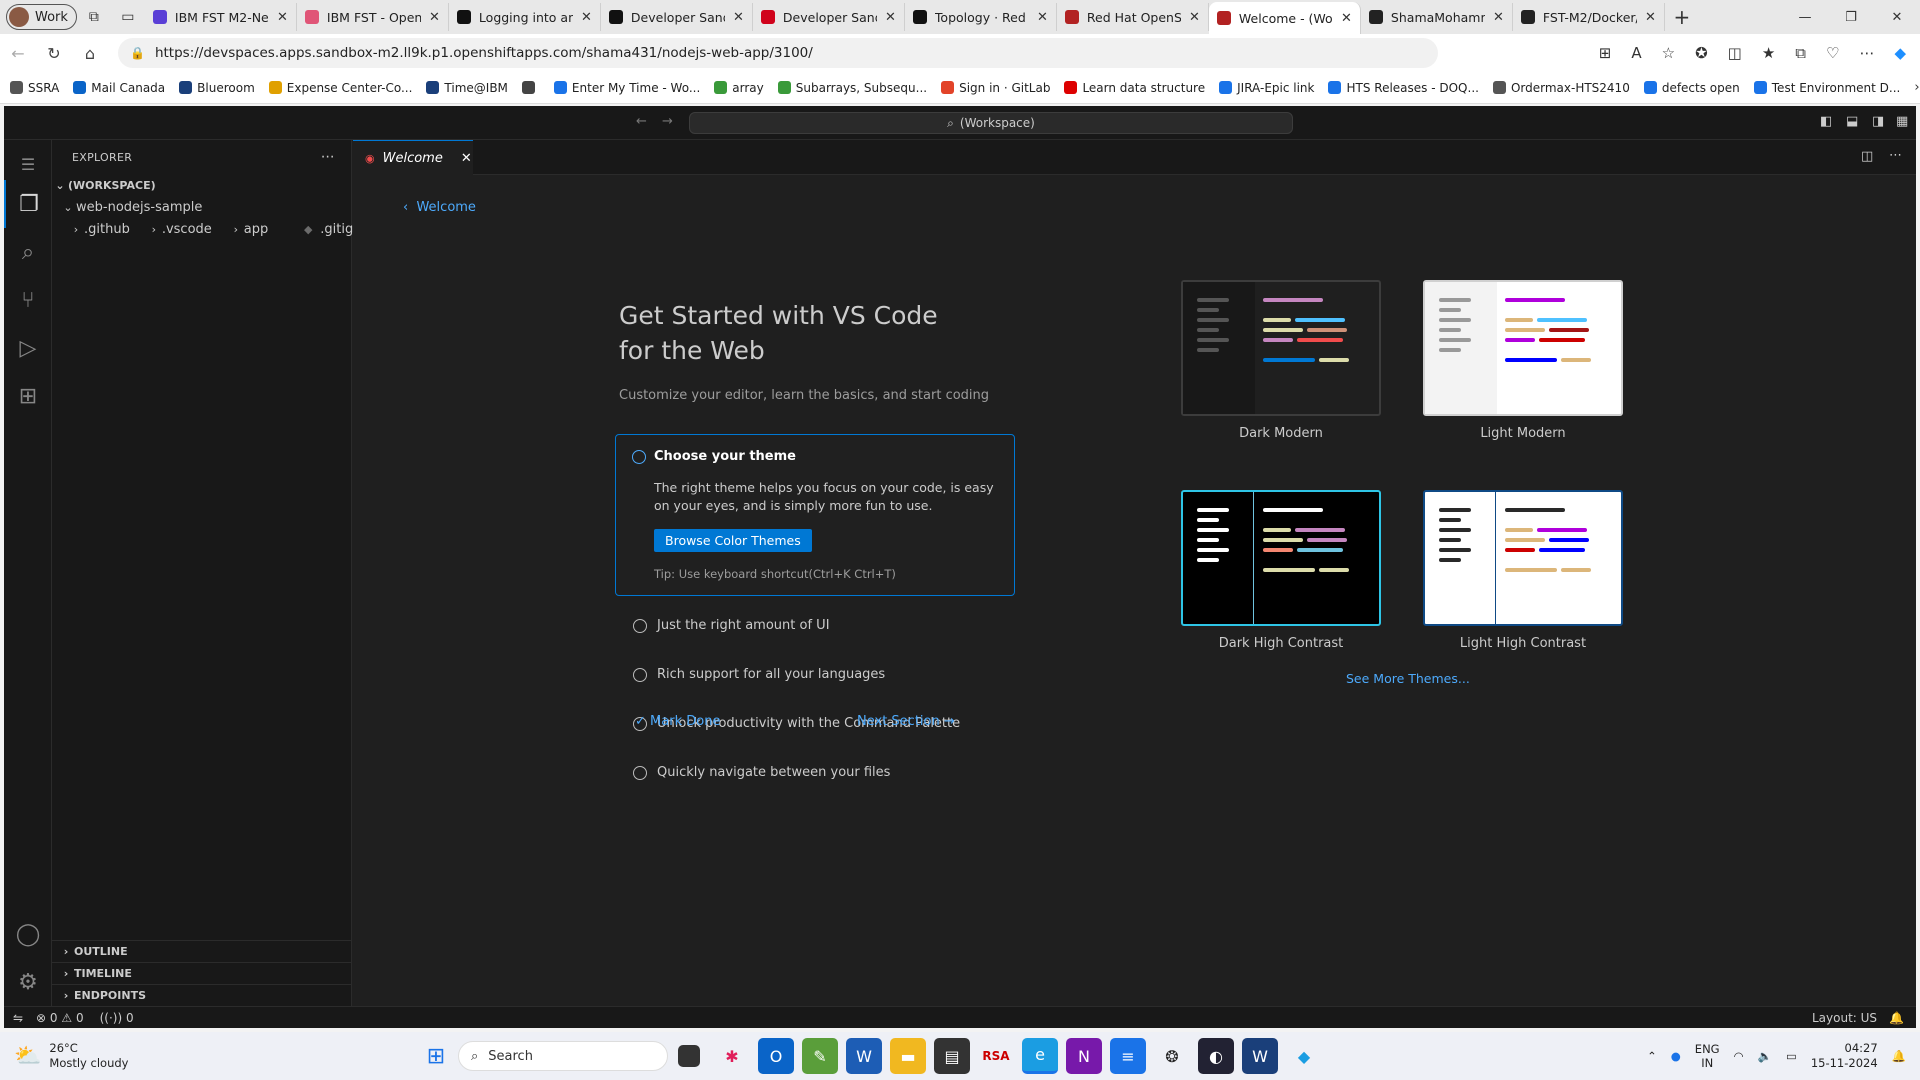 This screenshot has height=1080, width=1920. Describe the element at coordinates (733, 540) in the screenshot. I see `browse-color-themes-button: Browse Color Themes` at that location.